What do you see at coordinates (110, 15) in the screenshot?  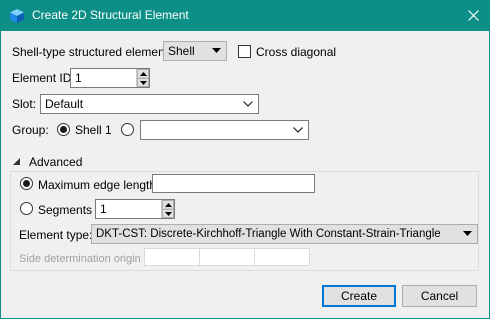 I see `window-title: Create 2D Structural Element` at bounding box center [110, 15].